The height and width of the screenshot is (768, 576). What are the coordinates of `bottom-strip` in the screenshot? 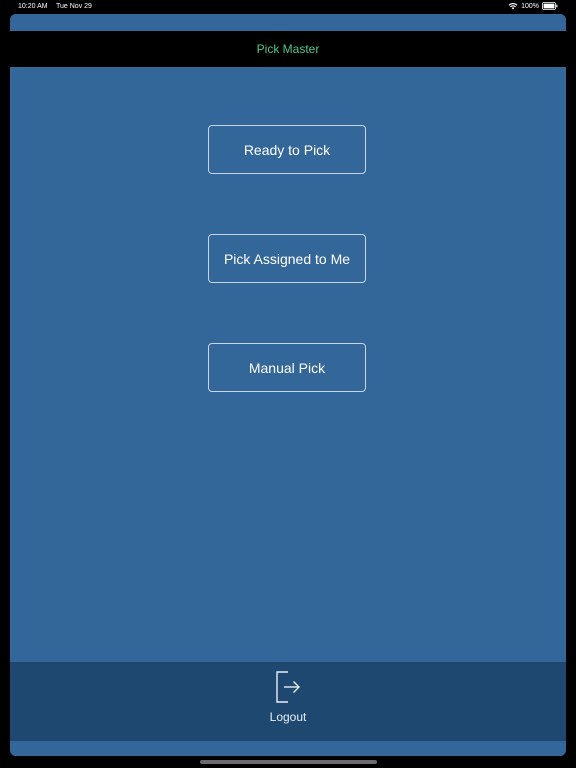 It's located at (288, 748).